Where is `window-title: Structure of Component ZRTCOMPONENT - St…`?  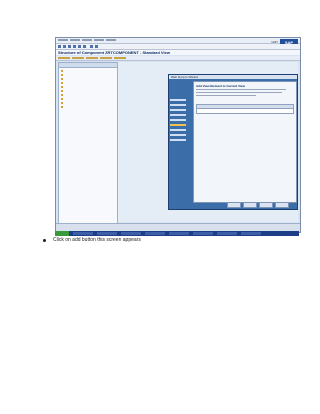
window-title: Structure of Component ZRTCOMPONENT - St… is located at coordinates (114, 52).